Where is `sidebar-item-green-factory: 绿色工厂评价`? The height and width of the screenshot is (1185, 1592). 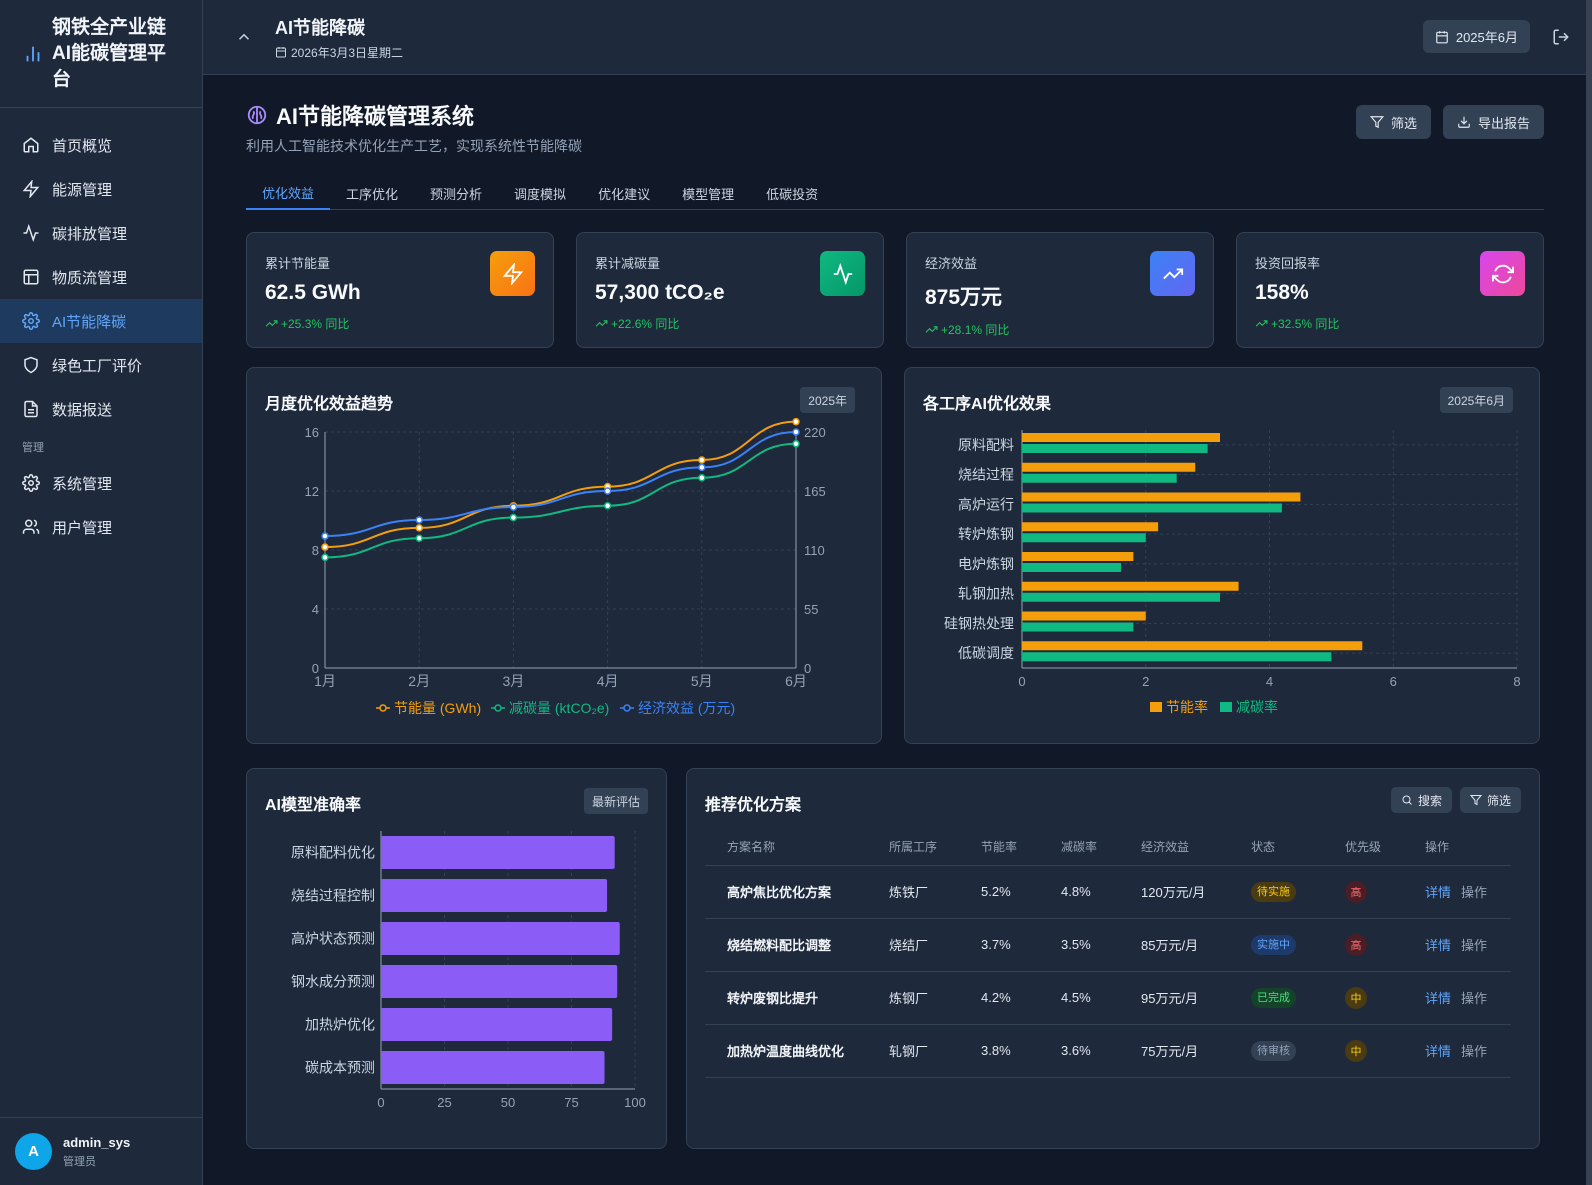
sidebar-item-green-factory: 绿色工厂评价 is located at coordinates (101, 365).